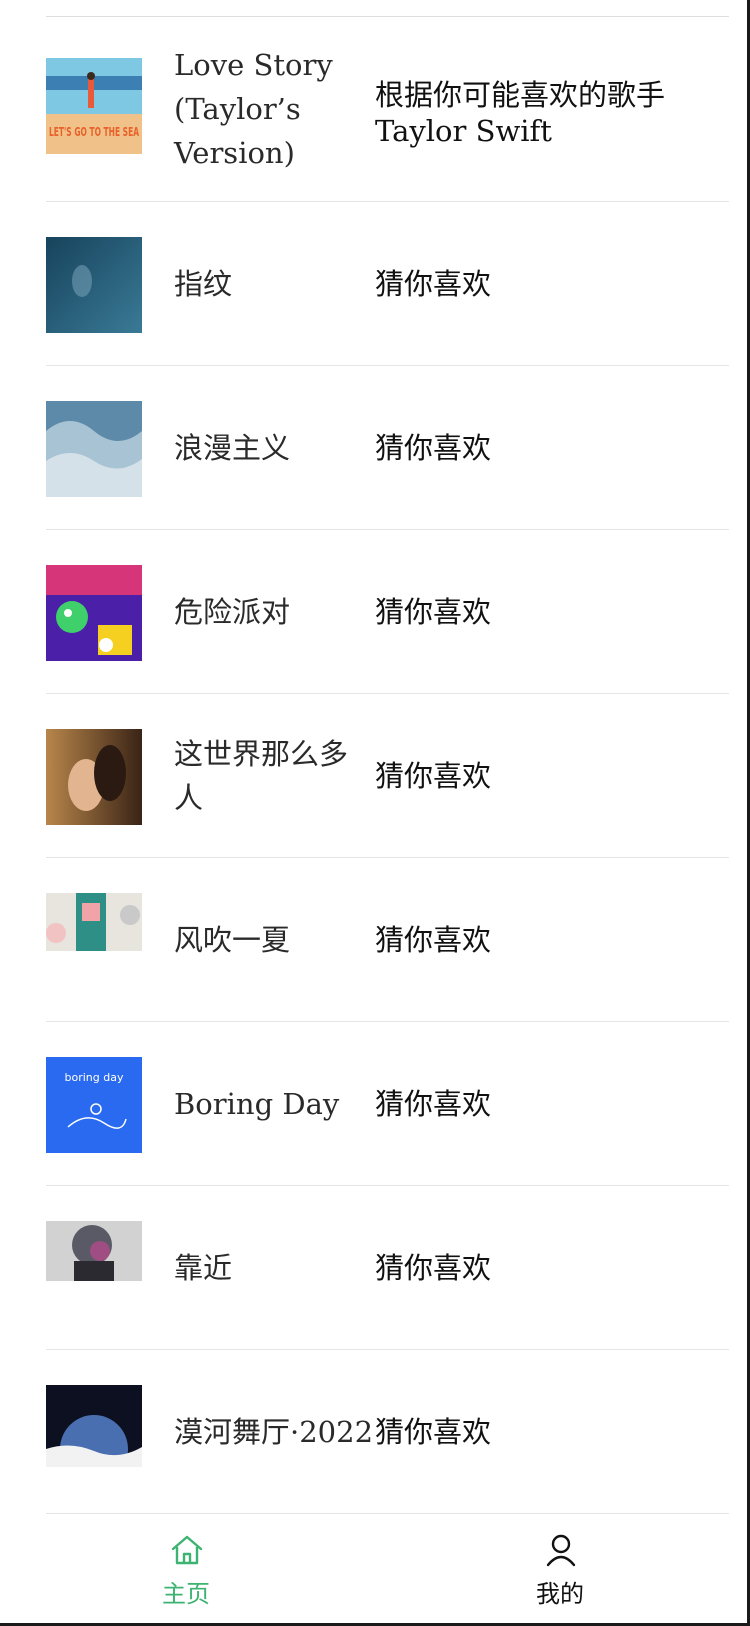 This screenshot has width=750, height=1626. I want to click on beach-cover-art: LET'S GO TO THE SEA, so click(94, 106).